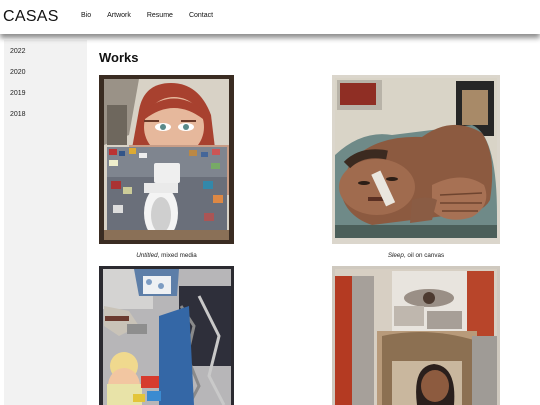  I want to click on artwork-title: Sleep, so click(395, 255).